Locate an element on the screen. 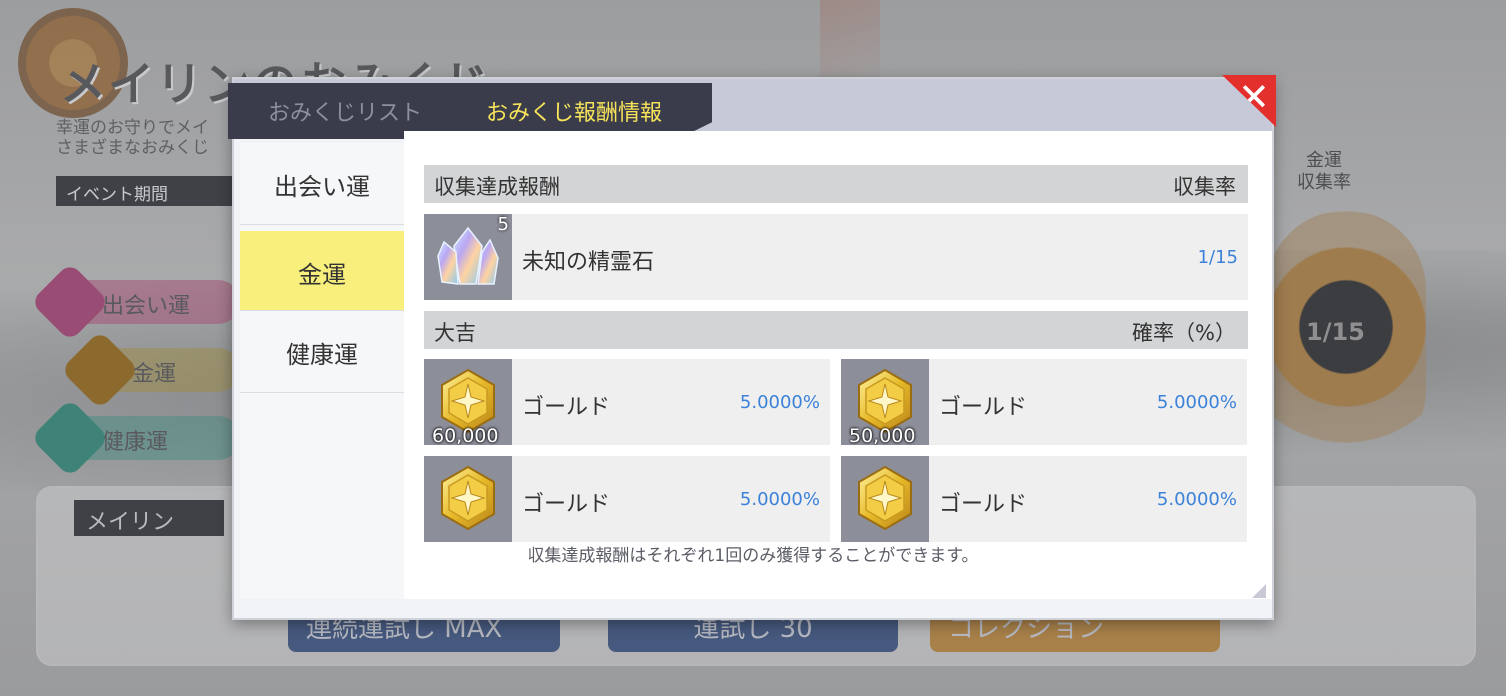 The width and height of the screenshot is (1506, 696). luck-tab-health: 健康運 is located at coordinates (135, 438).